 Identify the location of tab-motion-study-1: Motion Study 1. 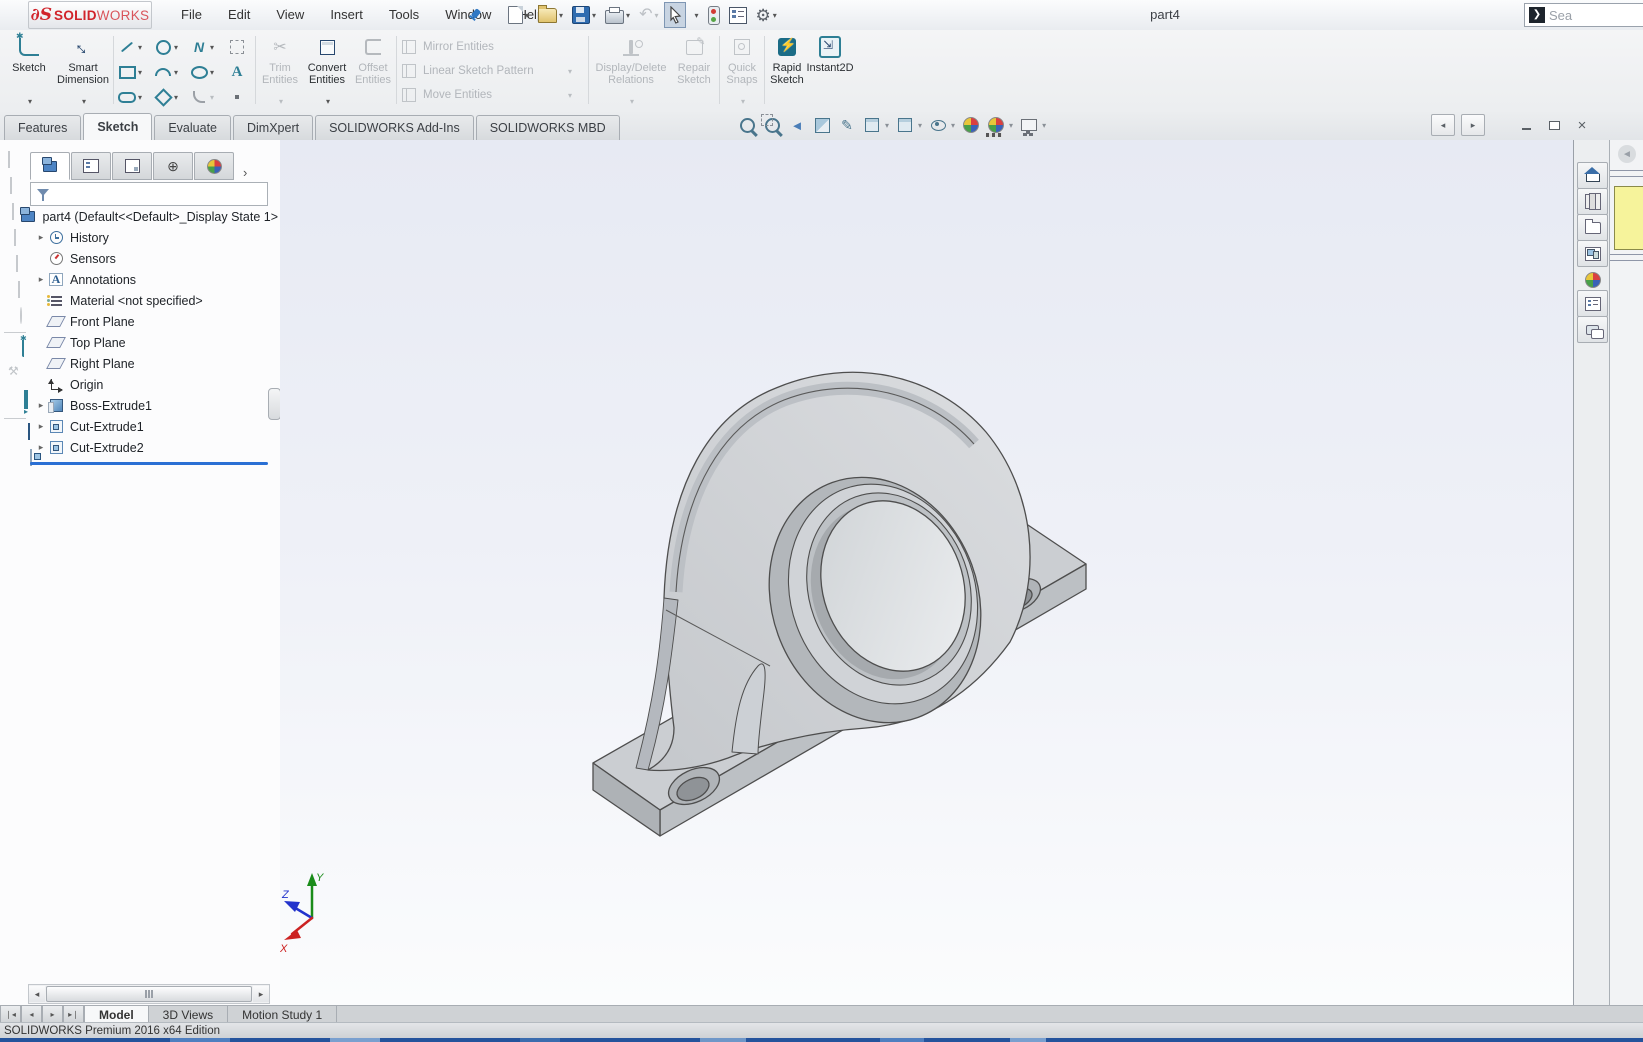
(283, 1014).